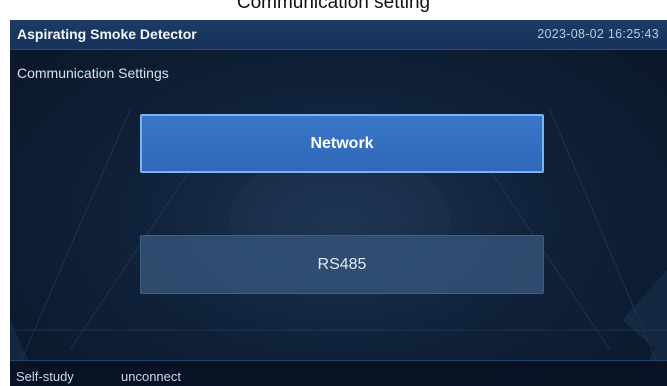 The width and height of the screenshot is (667, 386). What do you see at coordinates (333, 6) in the screenshot?
I see `screenshot-caption: Communication setting` at bounding box center [333, 6].